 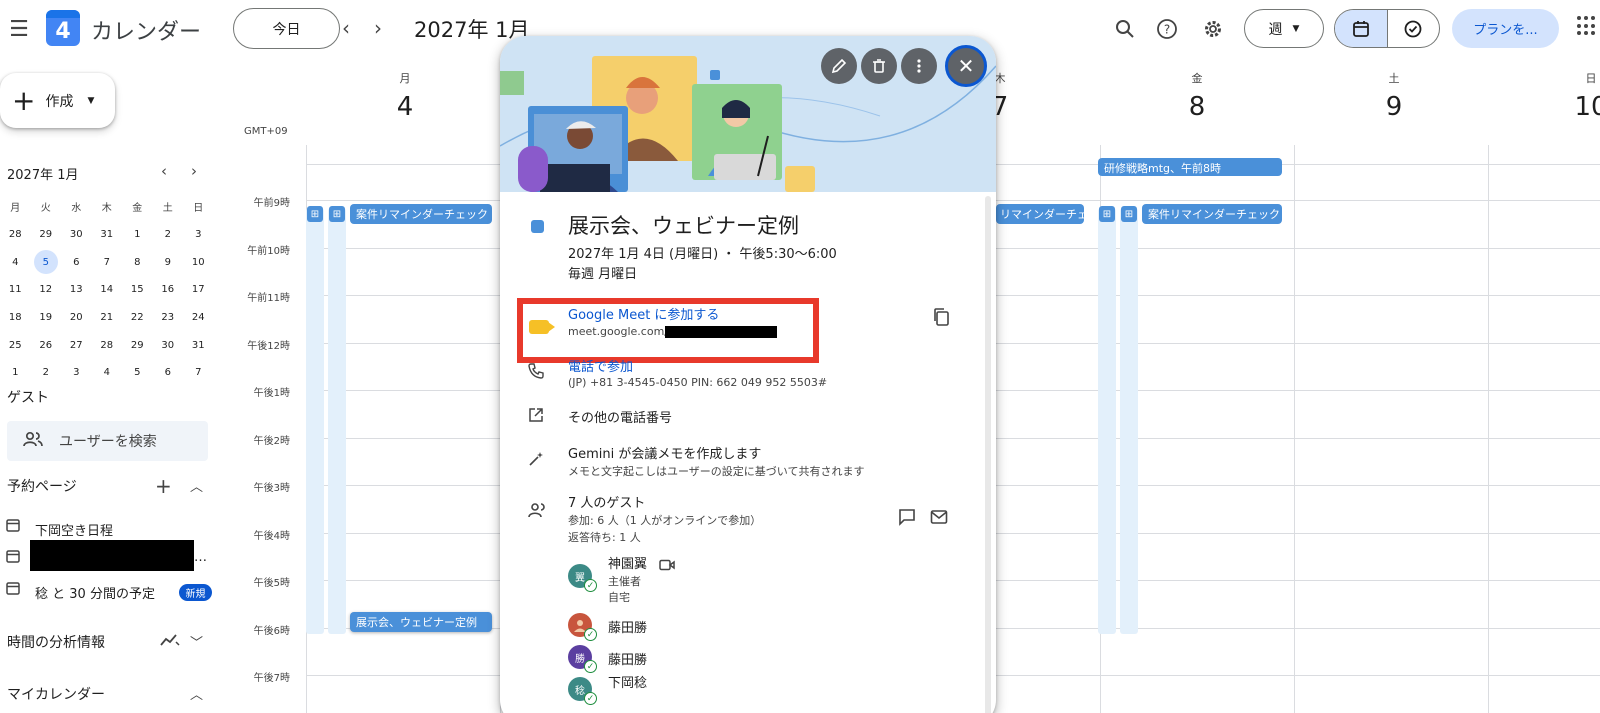 What do you see at coordinates (15, 345) in the screenshot?
I see `mini-day: 25` at bounding box center [15, 345].